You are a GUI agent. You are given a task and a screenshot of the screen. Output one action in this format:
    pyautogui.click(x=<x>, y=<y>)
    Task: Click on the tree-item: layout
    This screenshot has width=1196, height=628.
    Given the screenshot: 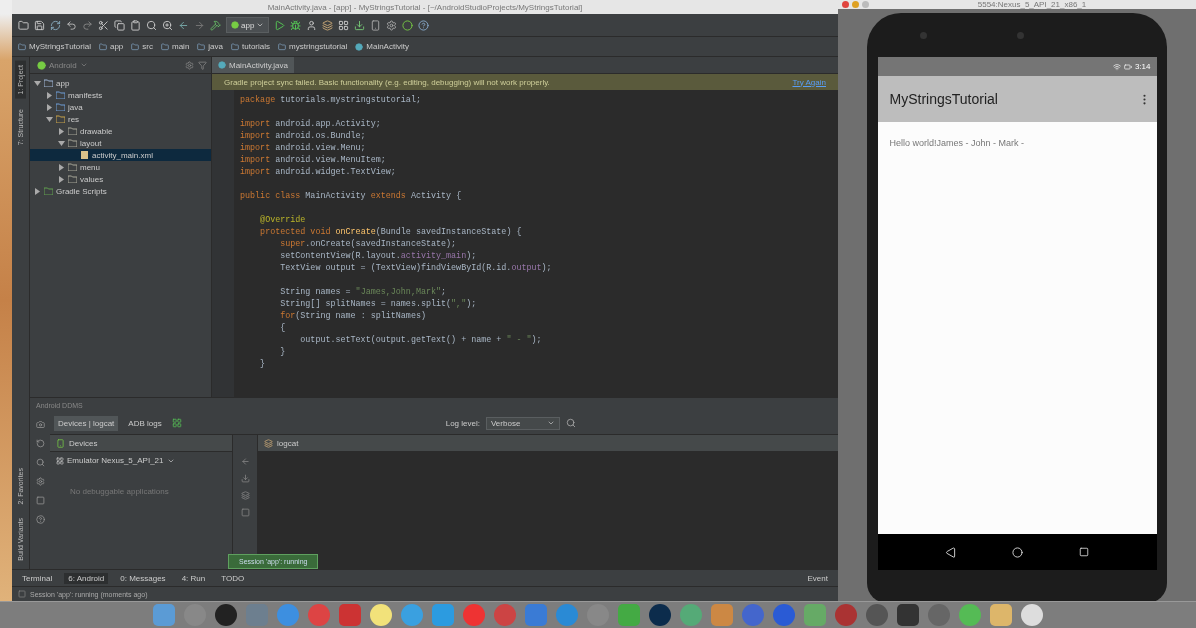 What is the action you would take?
    pyautogui.click(x=120, y=143)
    